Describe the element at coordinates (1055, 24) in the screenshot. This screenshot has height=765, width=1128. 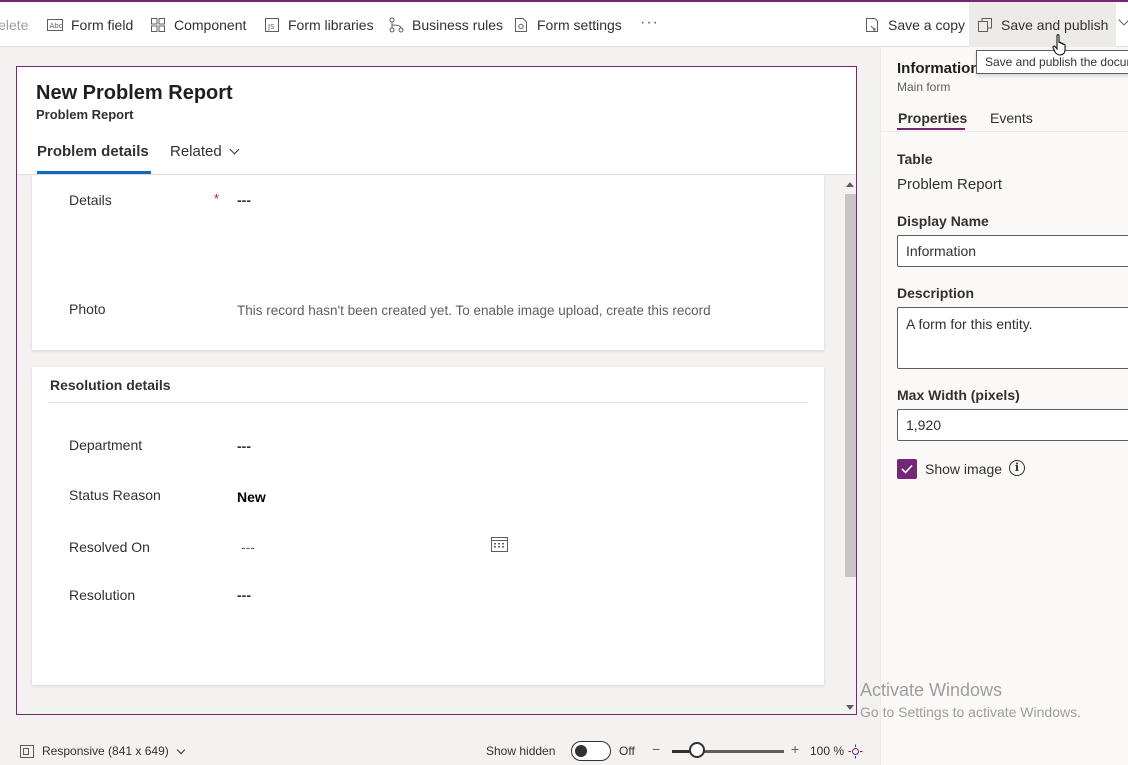
I see `save-publish-label: Save and publish` at that location.